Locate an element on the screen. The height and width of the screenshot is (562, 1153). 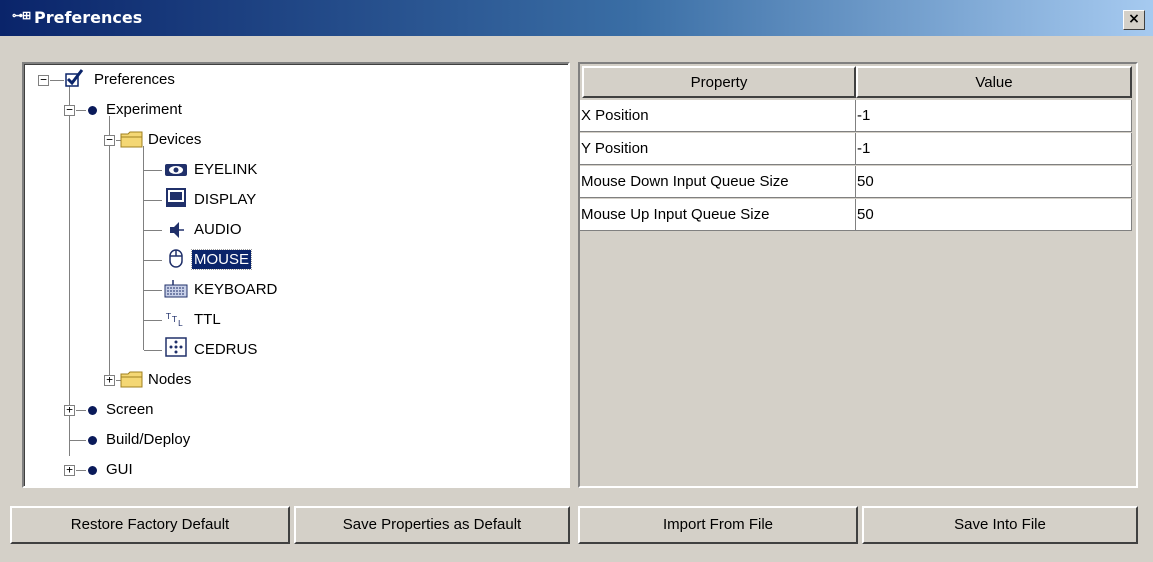
tree-item-devices: − Devices is located at coordinates (294, 139).